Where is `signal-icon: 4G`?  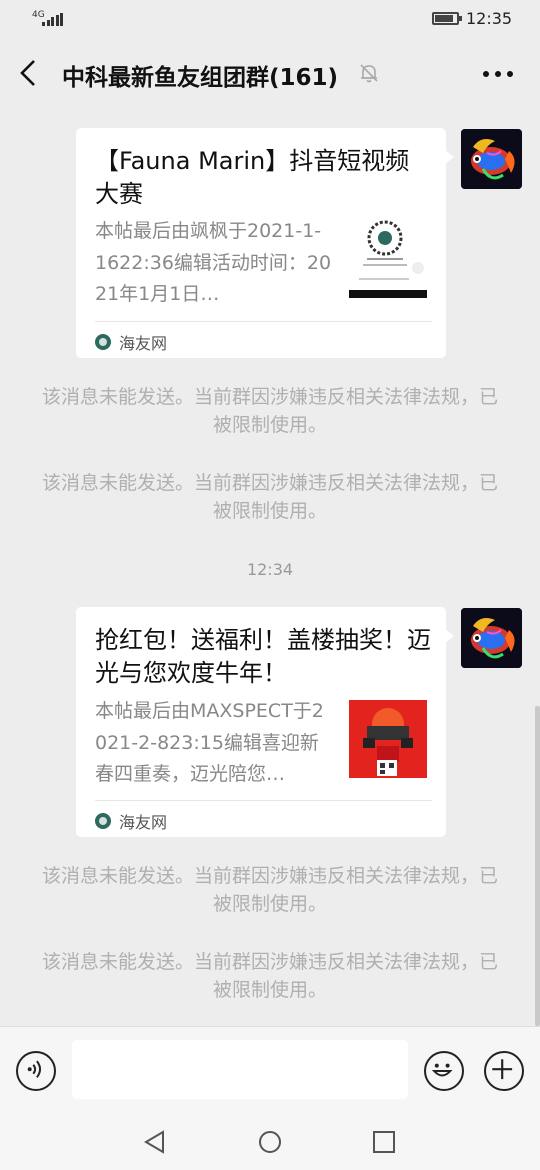 signal-icon: 4G is located at coordinates (47, 19).